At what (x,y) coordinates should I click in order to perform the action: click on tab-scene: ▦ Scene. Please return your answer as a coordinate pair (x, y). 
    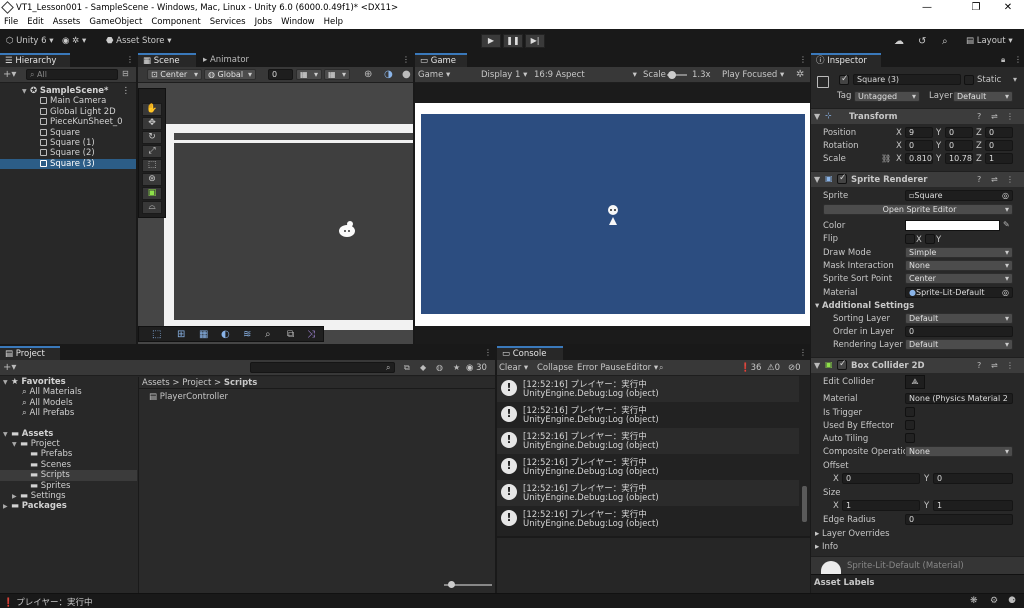
    Looking at the image, I should click on (167, 60).